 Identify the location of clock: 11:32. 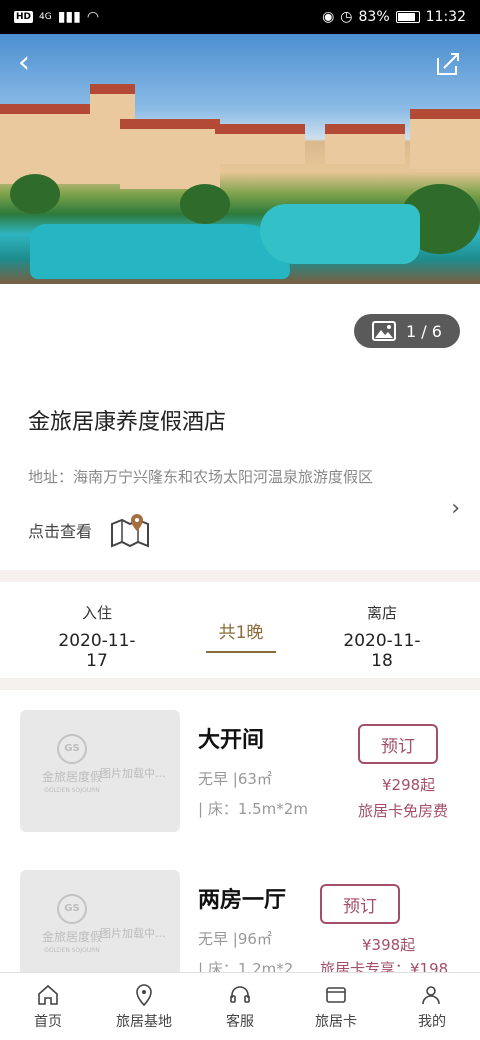
(445, 17).